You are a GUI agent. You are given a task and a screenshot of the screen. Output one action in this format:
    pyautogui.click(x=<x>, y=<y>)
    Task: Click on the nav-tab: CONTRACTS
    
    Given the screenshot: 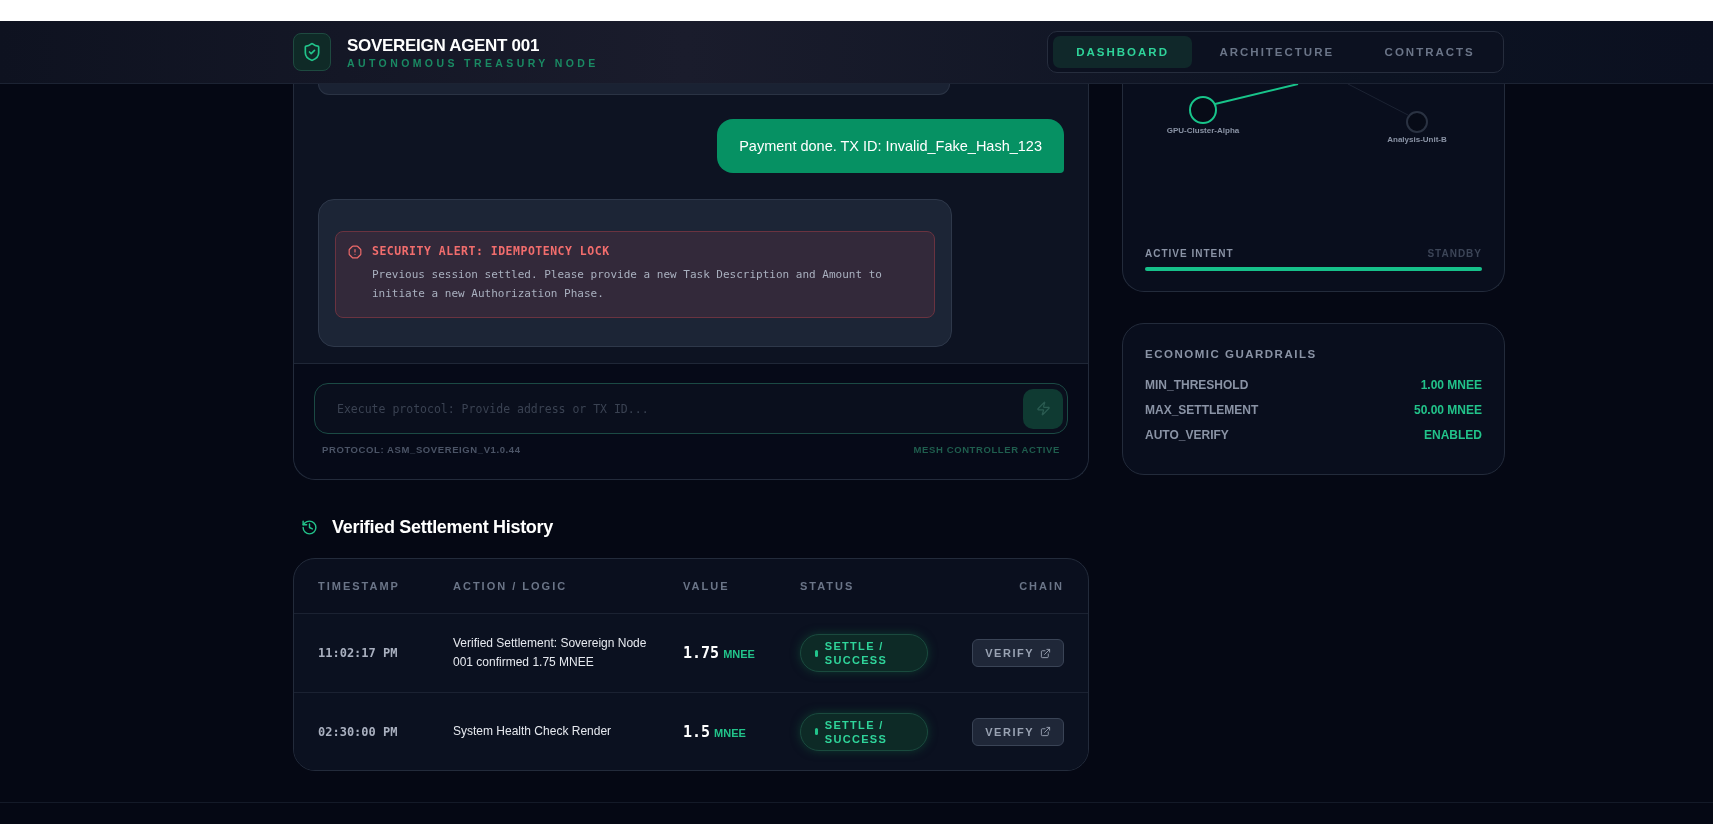 What is the action you would take?
    pyautogui.click(x=1429, y=52)
    